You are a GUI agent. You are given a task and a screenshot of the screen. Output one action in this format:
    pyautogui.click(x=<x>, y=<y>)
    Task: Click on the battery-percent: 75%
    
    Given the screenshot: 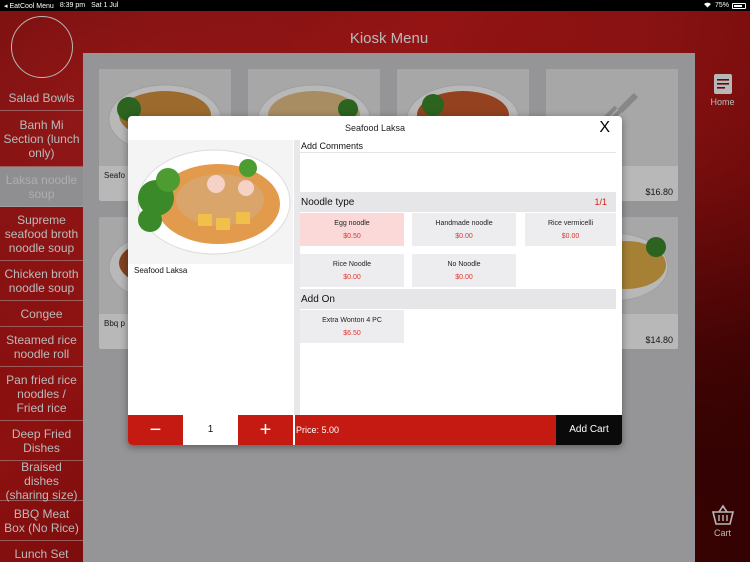 What is the action you would take?
    pyautogui.click(x=721, y=5)
    